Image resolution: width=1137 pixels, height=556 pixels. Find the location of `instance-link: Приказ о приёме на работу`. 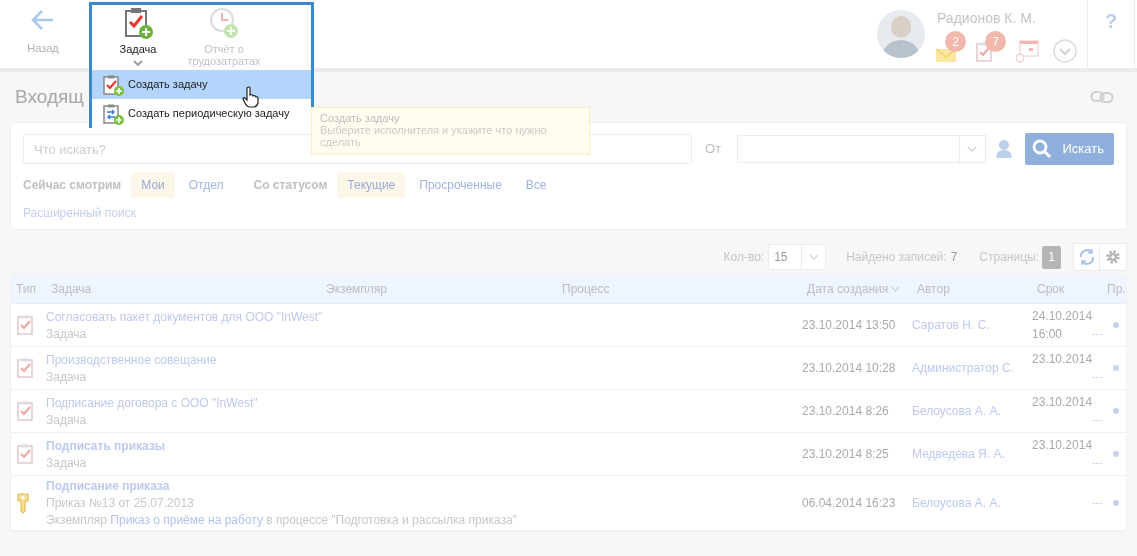

instance-link: Приказ о приёме на работу is located at coordinates (186, 520).